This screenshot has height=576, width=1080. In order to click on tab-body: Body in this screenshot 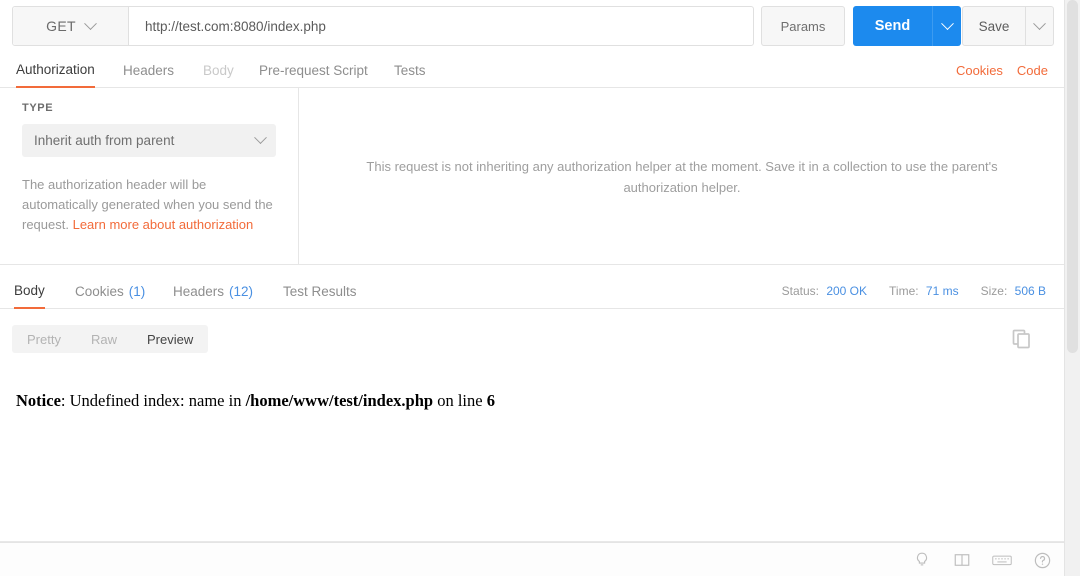, I will do `click(218, 70)`.